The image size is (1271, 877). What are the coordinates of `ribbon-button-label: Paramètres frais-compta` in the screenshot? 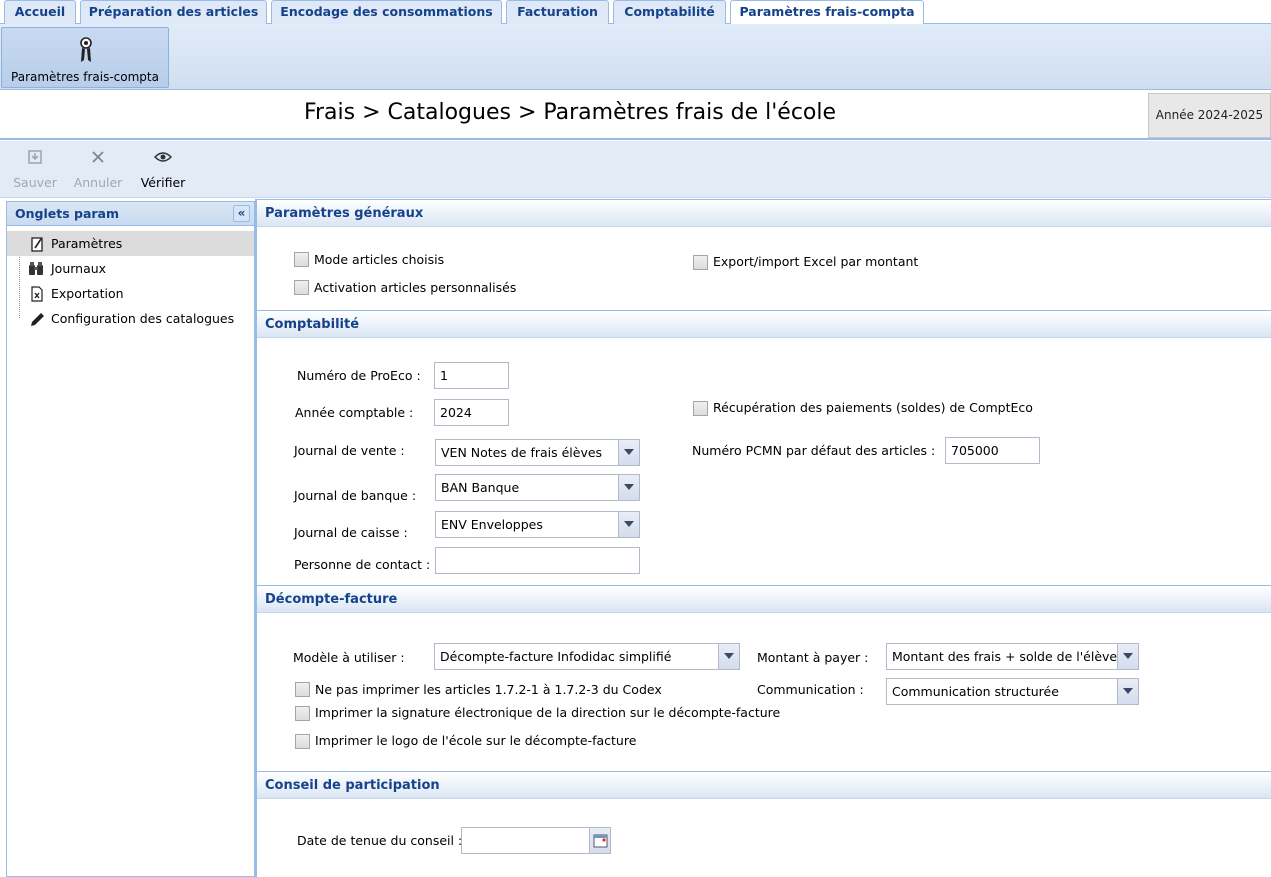 It's located at (85, 77).